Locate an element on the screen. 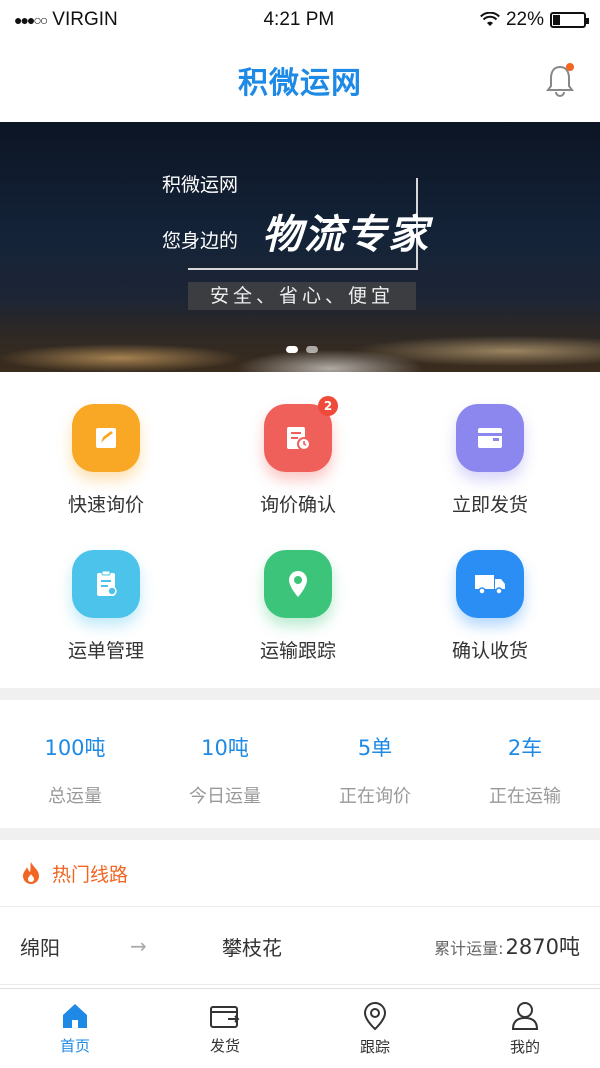 The image size is (600, 1068). route-arrow-icon: → is located at coordinates (138, 946).